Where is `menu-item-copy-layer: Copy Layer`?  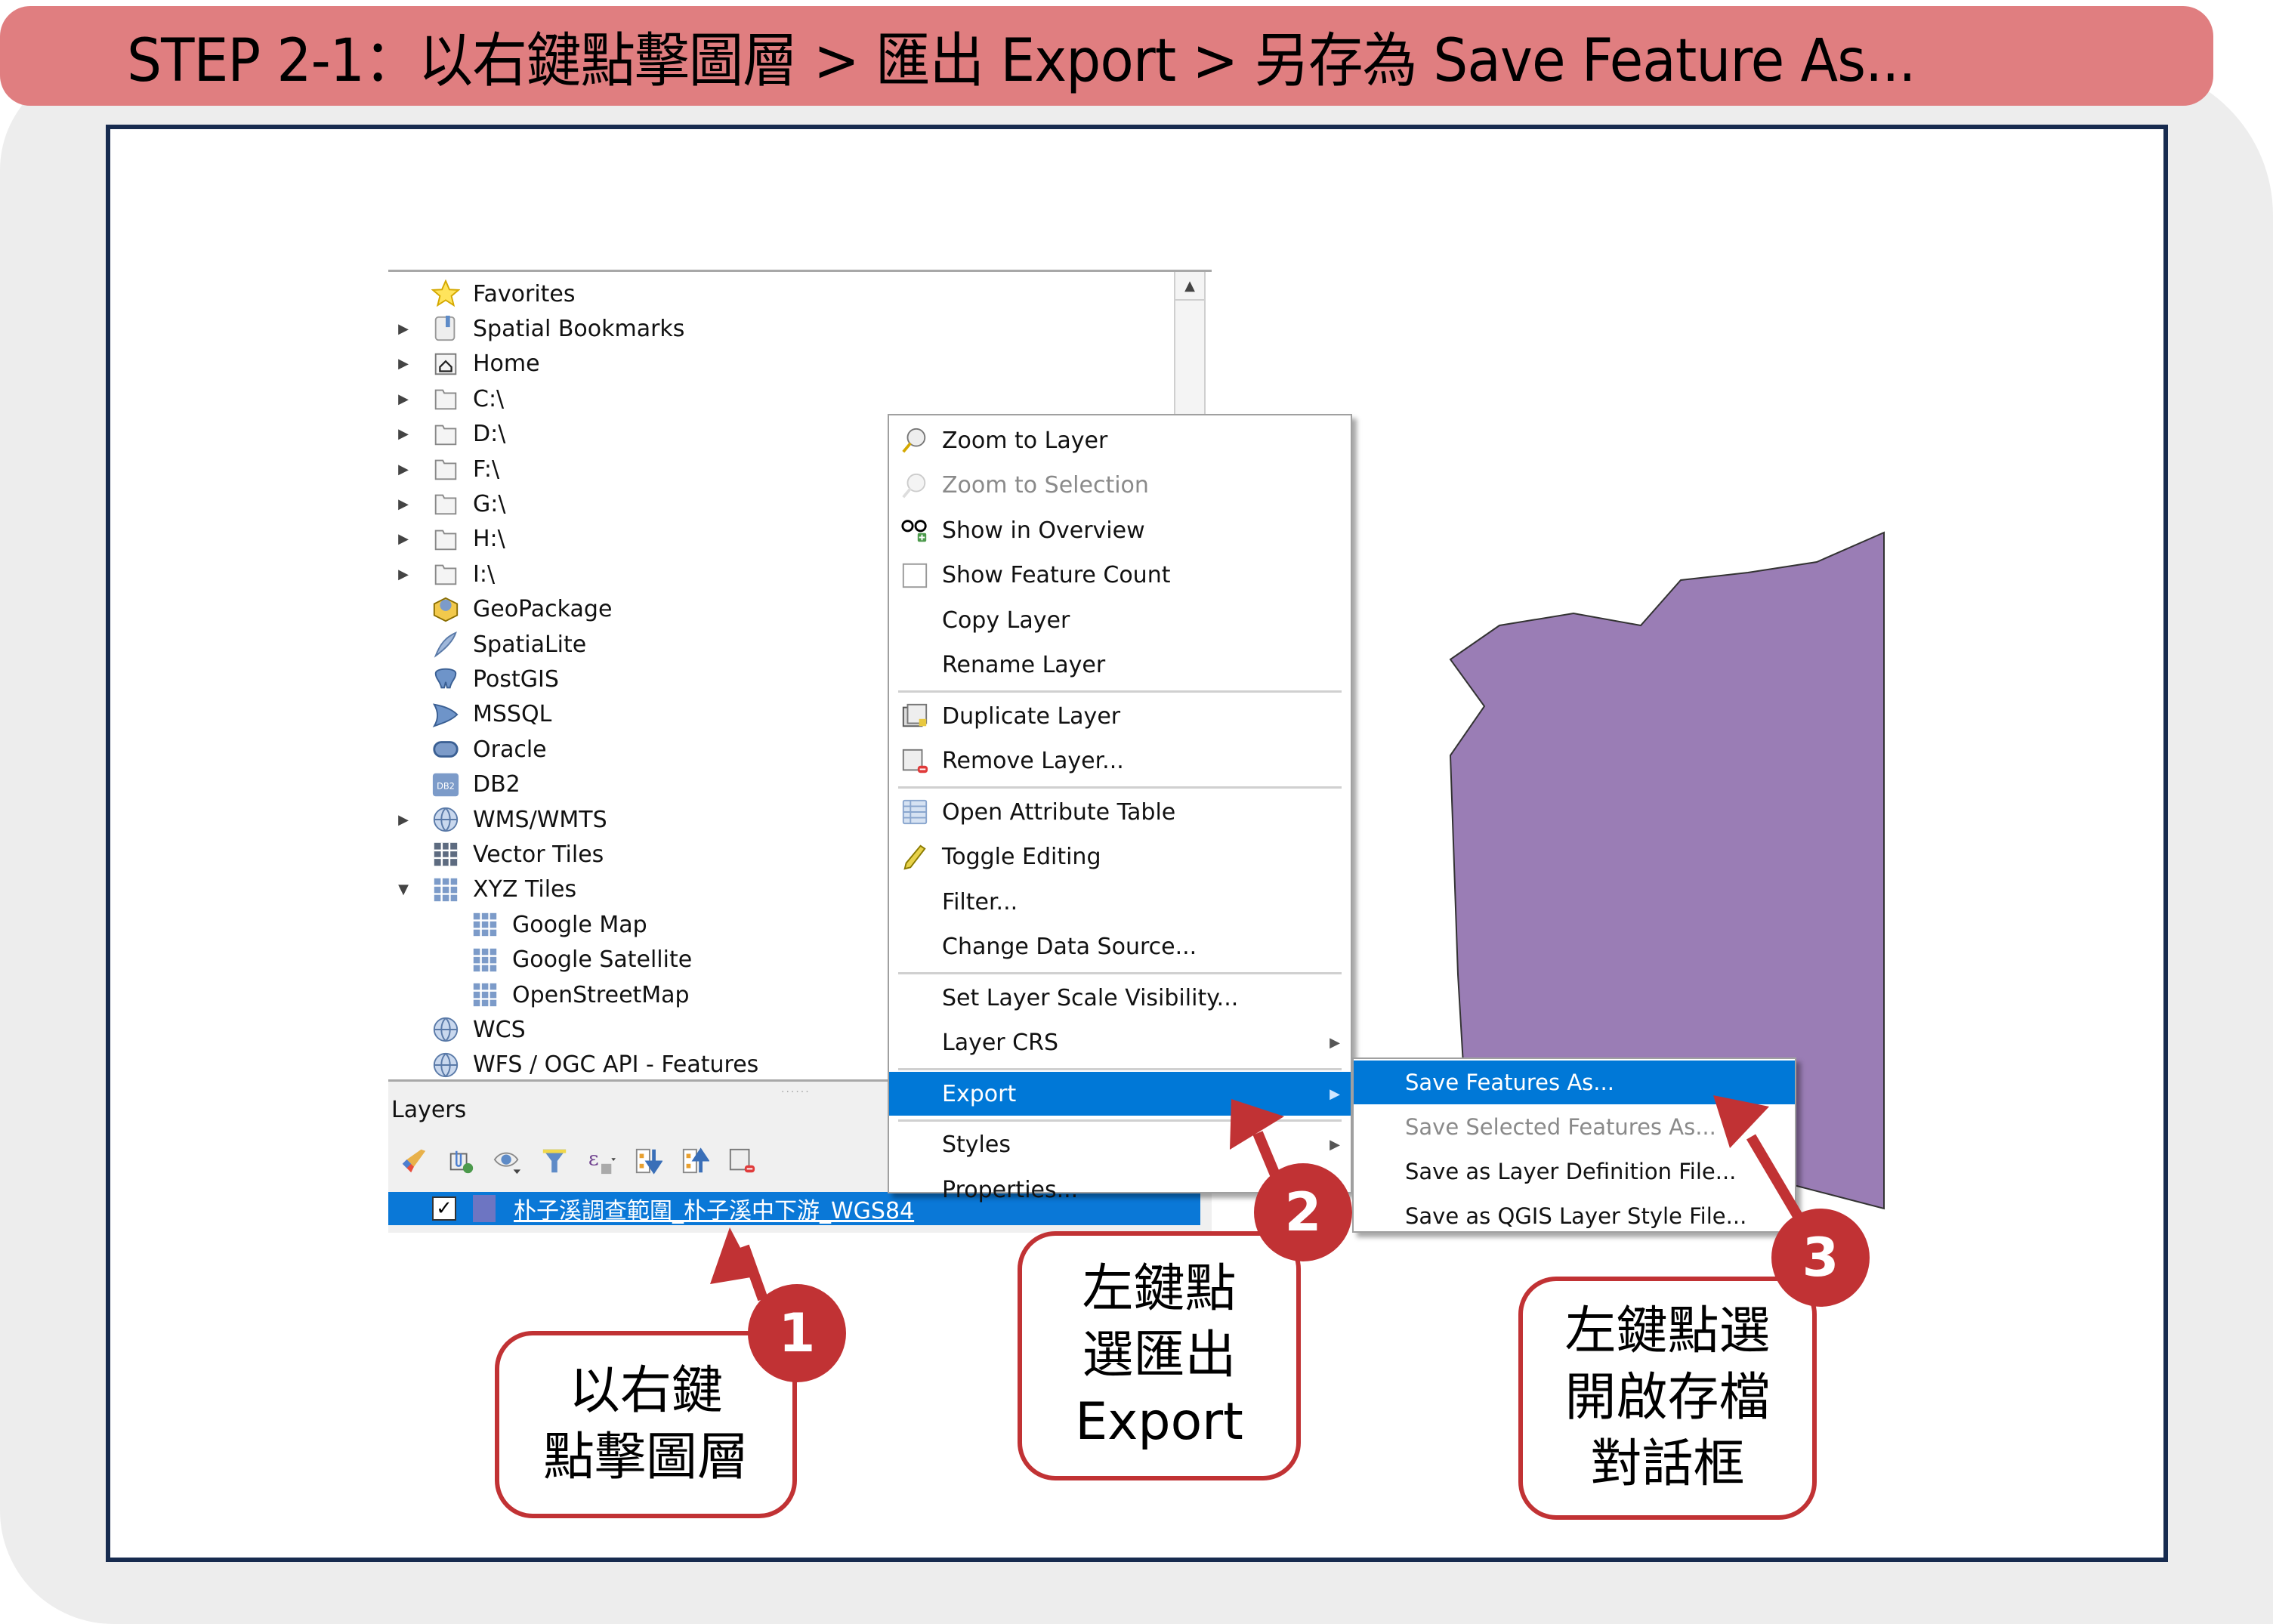 menu-item-copy-layer: Copy Layer is located at coordinates (1120, 620).